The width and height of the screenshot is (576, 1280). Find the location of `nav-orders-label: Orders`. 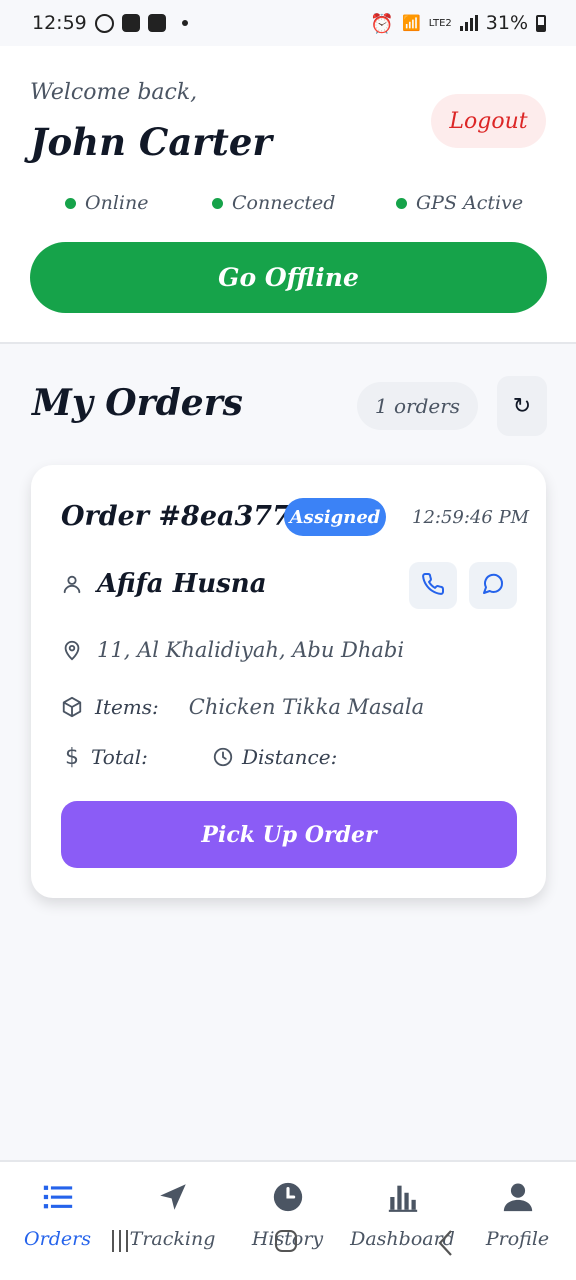

nav-orders-label: Orders is located at coordinates (57, 1239).